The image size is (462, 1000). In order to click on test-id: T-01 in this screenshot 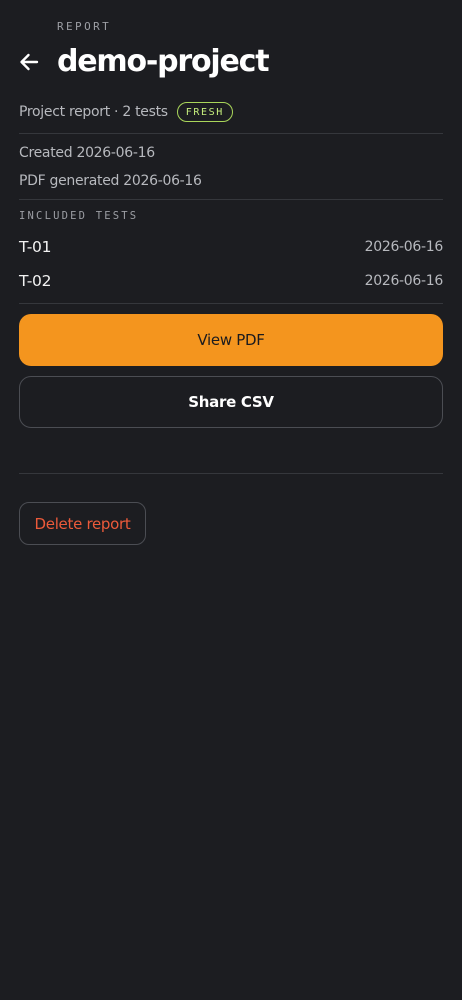, I will do `click(35, 247)`.